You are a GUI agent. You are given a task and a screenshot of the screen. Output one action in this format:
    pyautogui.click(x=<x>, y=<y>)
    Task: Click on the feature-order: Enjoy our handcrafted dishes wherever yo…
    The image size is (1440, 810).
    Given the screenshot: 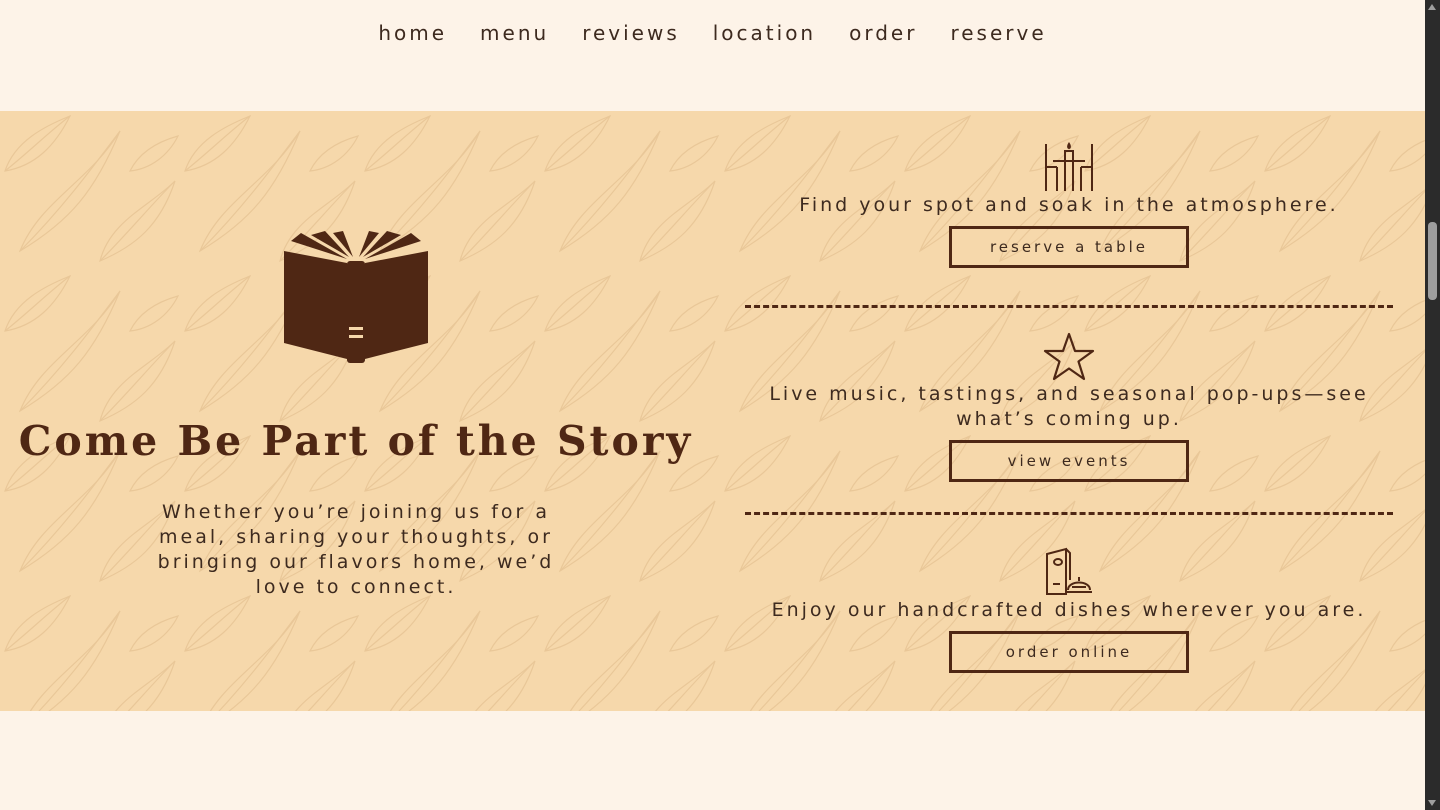 What is the action you would take?
    pyautogui.click(x=1069, y=609)
    